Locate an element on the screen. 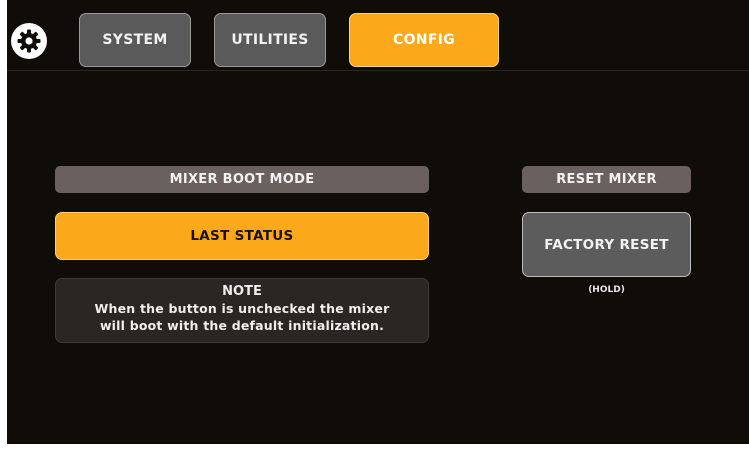 The image size is (749, 450). last-status-button: LAST STATUS is located at coordinates (242, 236).